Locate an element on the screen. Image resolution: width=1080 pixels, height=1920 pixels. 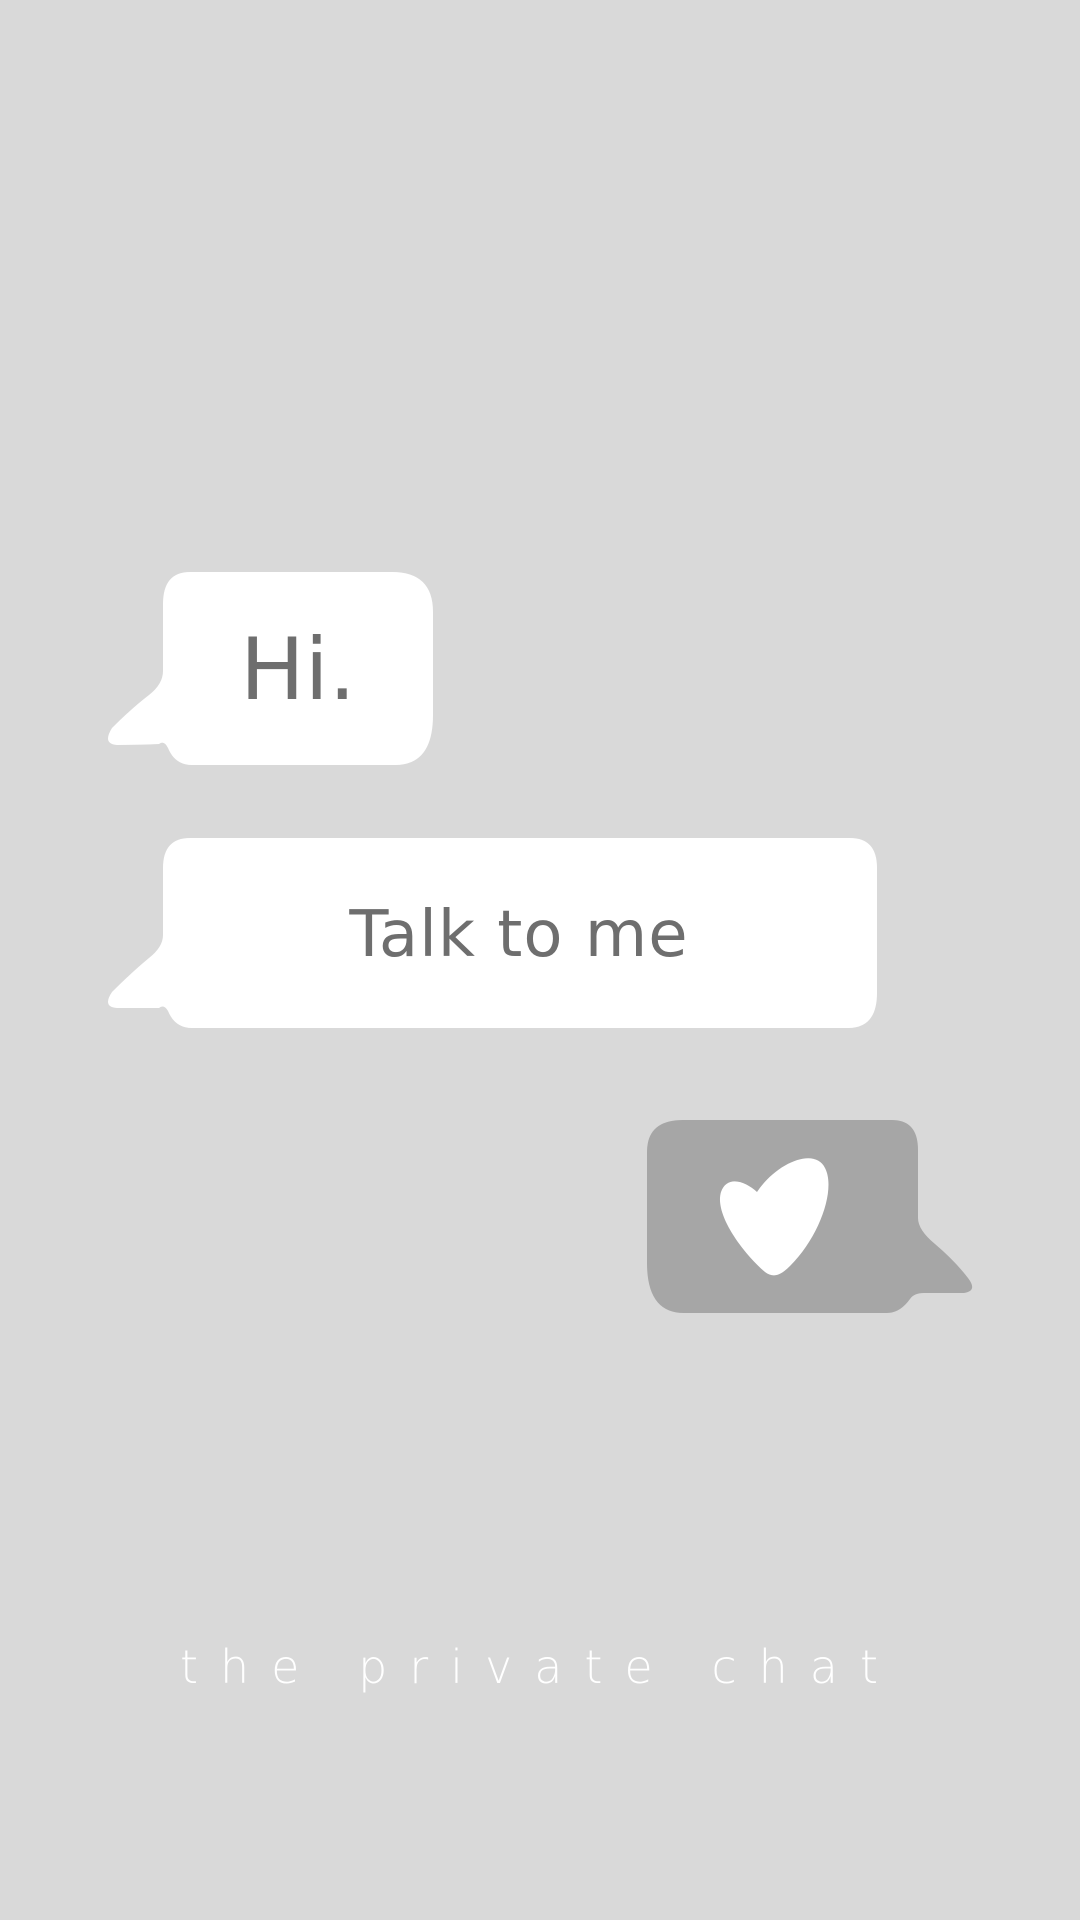
message-bubble-heart is located at coordinates (810, 1216).